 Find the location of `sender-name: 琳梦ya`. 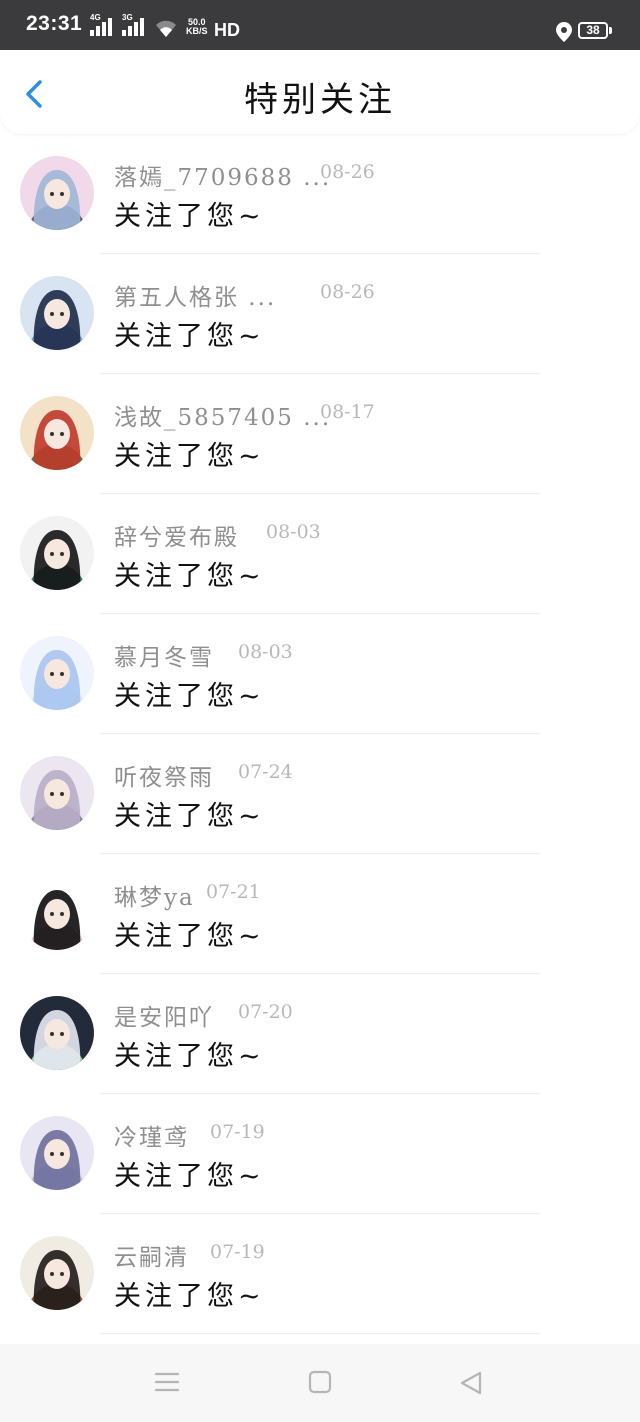

sender-name: 琳梦ya is located at coordinates (154, 895).